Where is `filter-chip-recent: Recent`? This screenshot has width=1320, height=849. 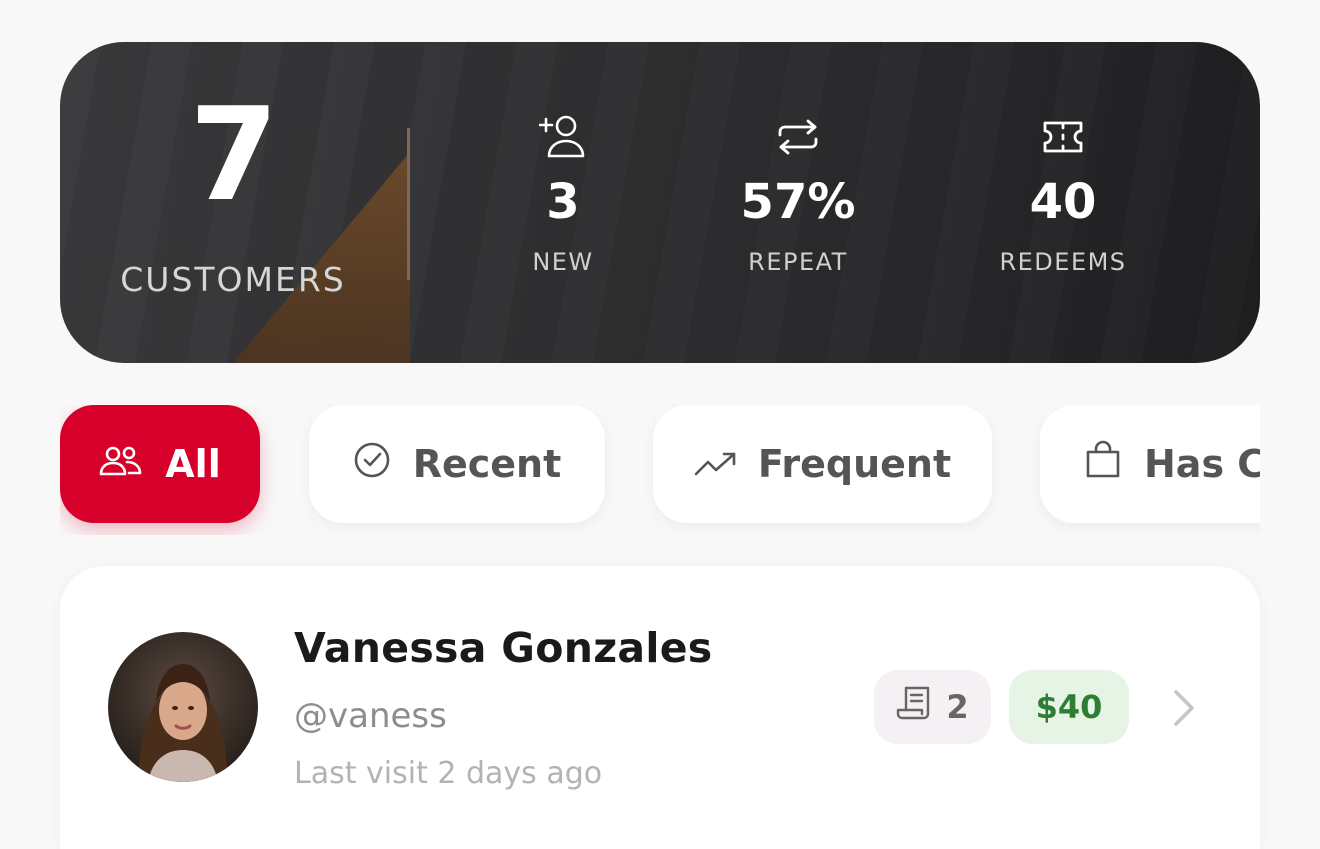 filter-chip-recent: Recent is located at coordinates (457, 464).